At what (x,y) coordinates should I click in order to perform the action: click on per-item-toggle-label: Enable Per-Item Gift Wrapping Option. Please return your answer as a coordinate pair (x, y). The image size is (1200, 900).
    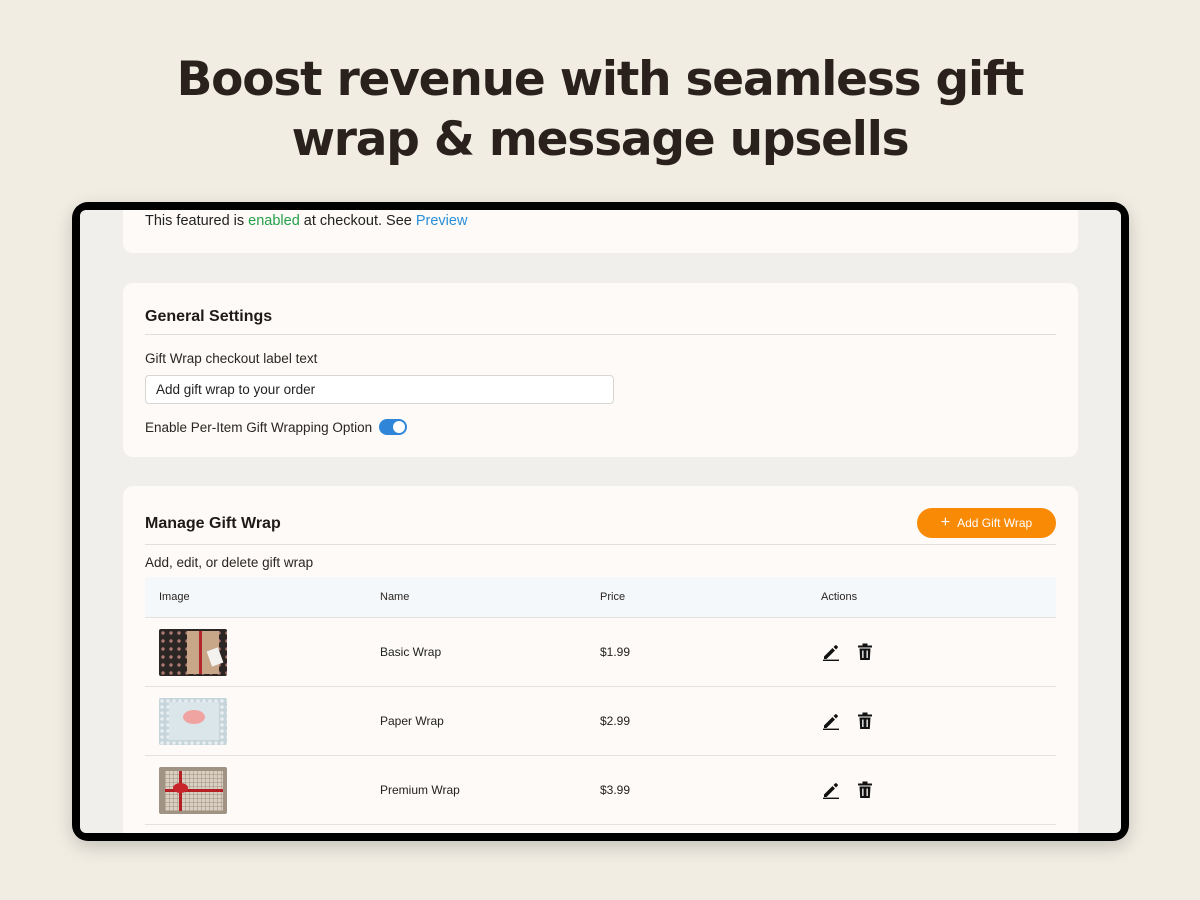
    Looking at the image, I should click on (259, 427).